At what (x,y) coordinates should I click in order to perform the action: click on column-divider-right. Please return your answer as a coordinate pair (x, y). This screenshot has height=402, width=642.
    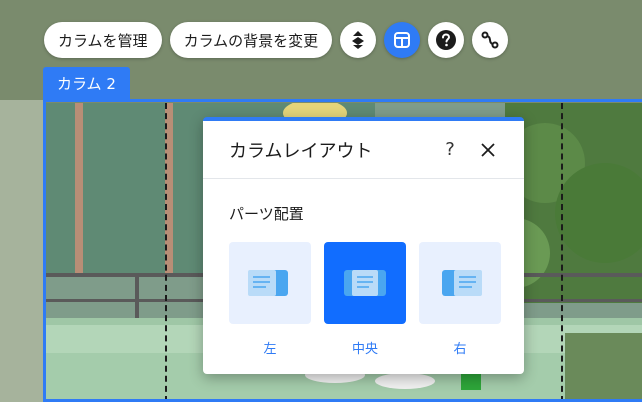
    Looking at the image, I should click on (562, 252).